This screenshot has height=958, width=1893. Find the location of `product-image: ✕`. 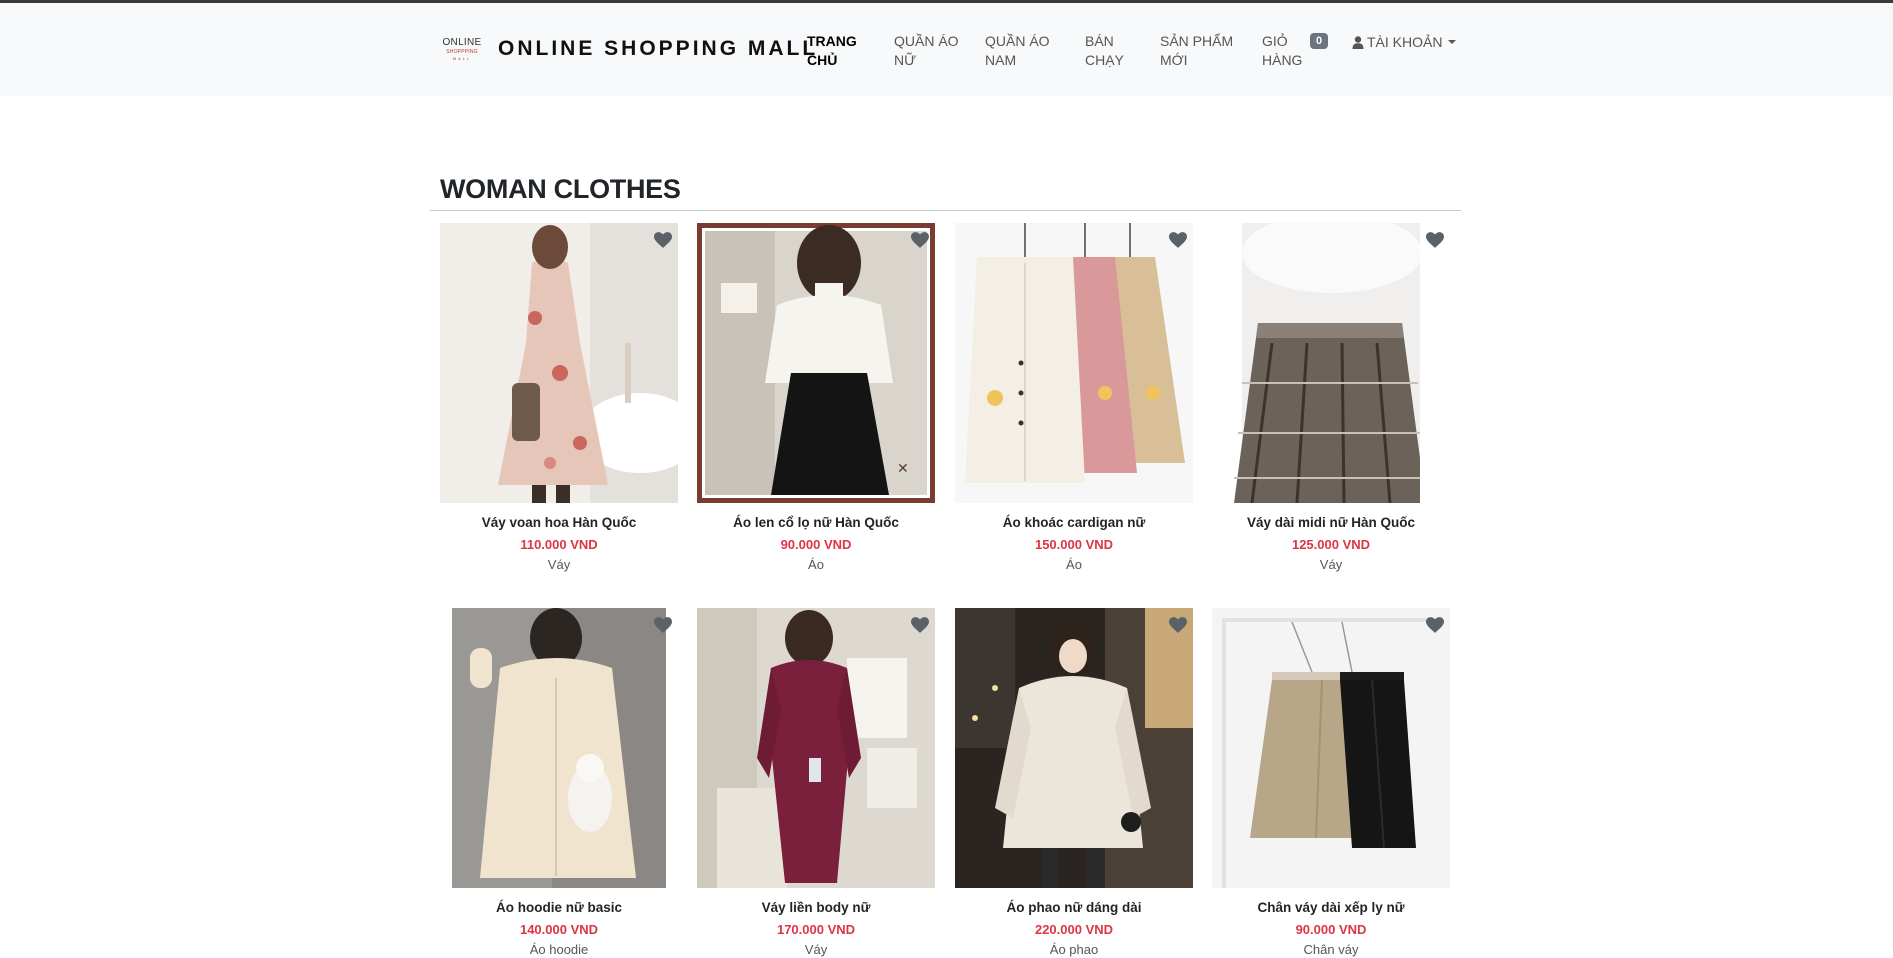

product-image: ✕ is located at coordinates (816, 363).